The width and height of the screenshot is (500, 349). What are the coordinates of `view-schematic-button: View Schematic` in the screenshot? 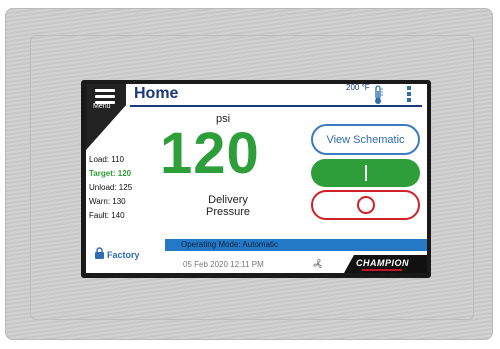 It's located at (365, 139).